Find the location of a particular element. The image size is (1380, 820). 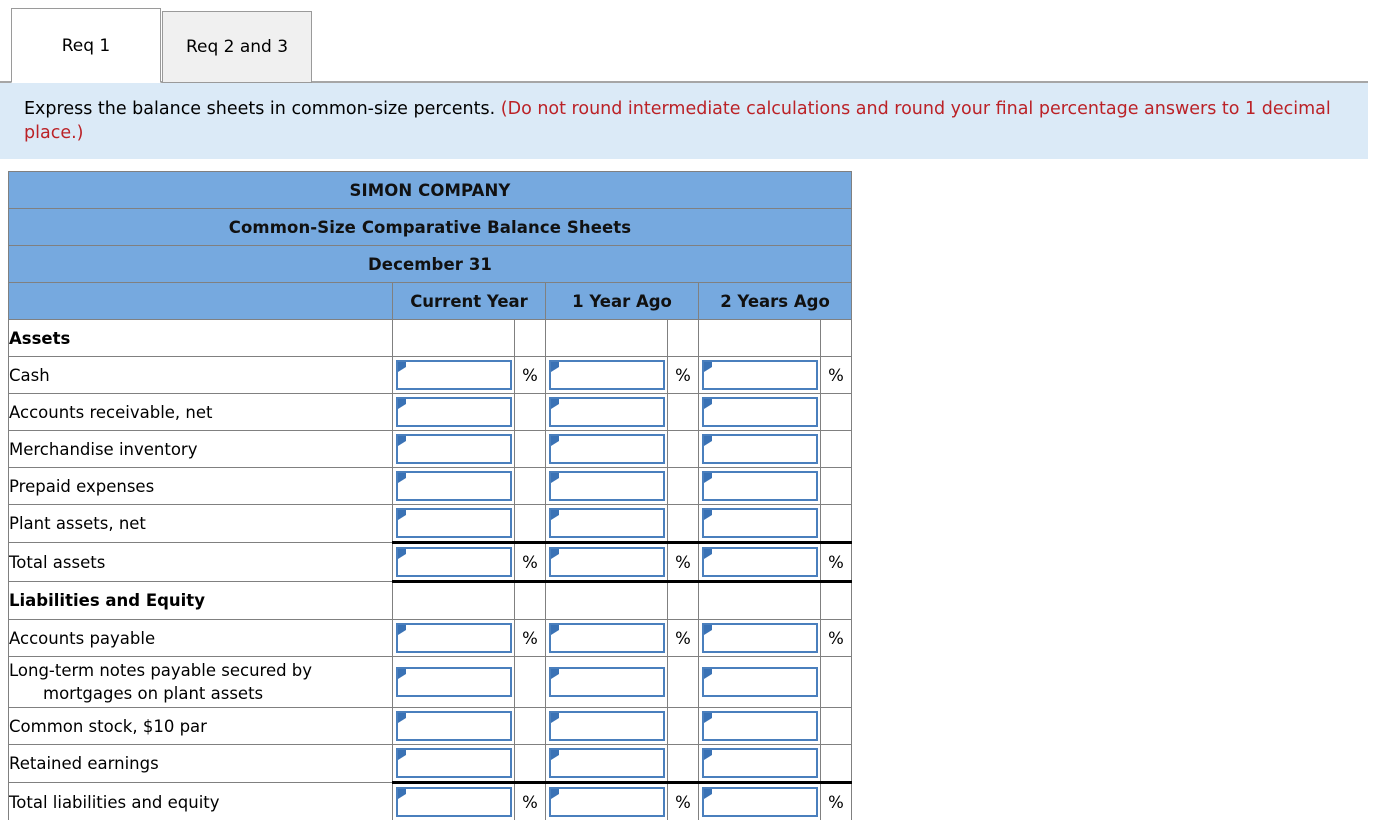

sheet-row: Total assets%%% is located at coordinates (430, 562).